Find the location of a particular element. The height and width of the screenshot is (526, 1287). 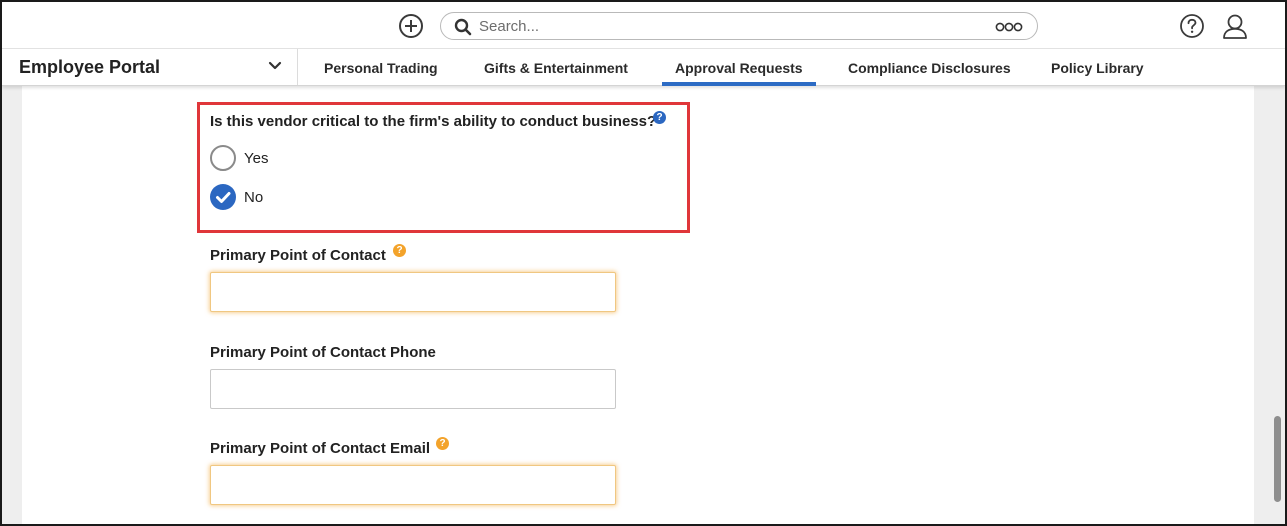

tab-personal-trading: Personal Trading is located at coordinates (381, 67).